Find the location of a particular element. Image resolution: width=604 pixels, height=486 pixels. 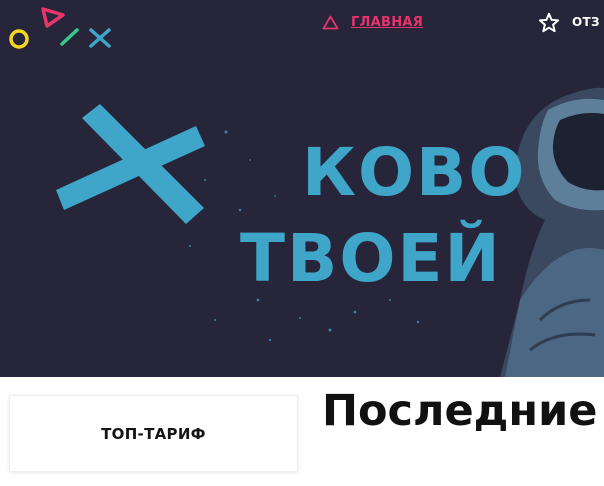

hero-headline-line2: ТВОЕЙ is located at coordinates (371, 258).